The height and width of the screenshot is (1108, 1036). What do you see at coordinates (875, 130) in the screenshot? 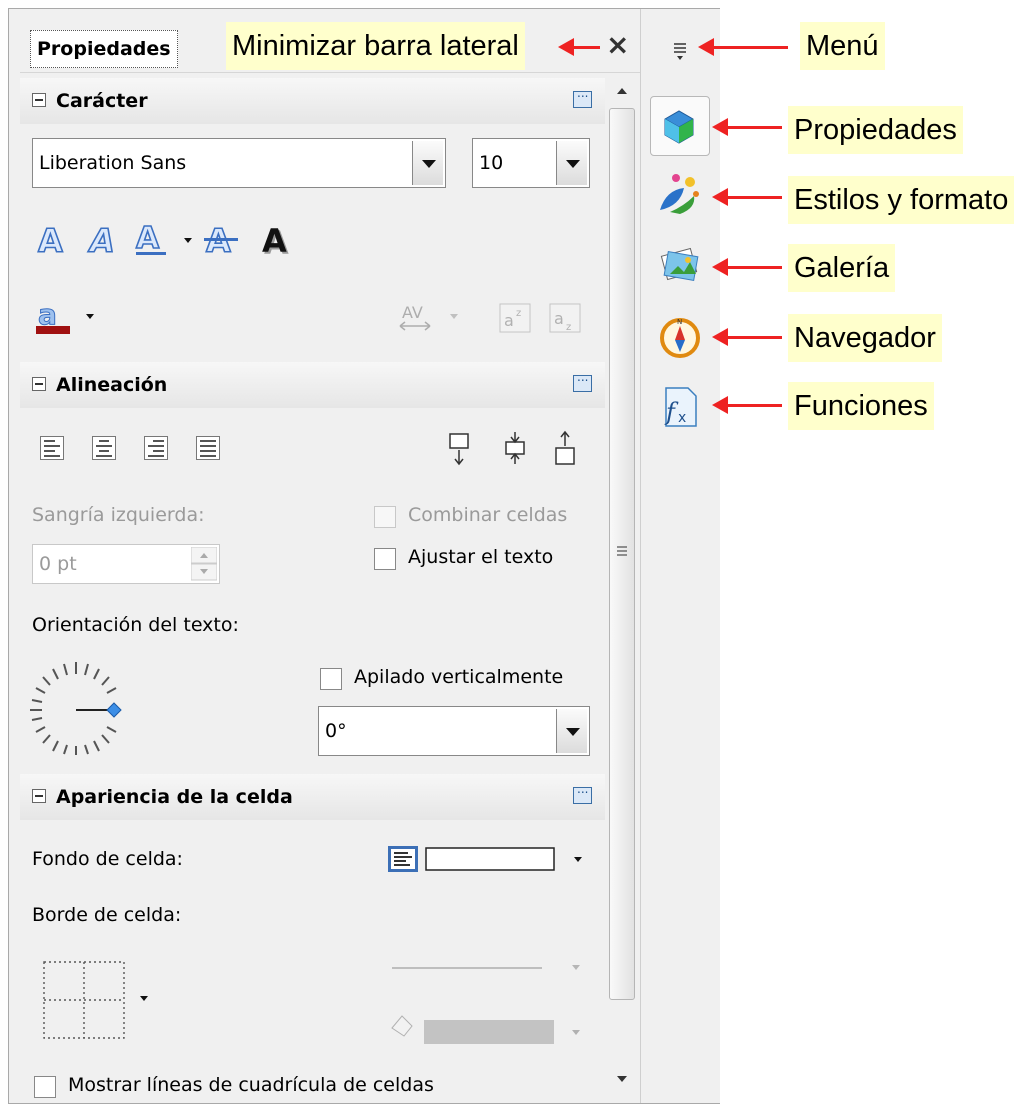
I see `callout-properties: Propiedades` at bounding box center [875, 130].